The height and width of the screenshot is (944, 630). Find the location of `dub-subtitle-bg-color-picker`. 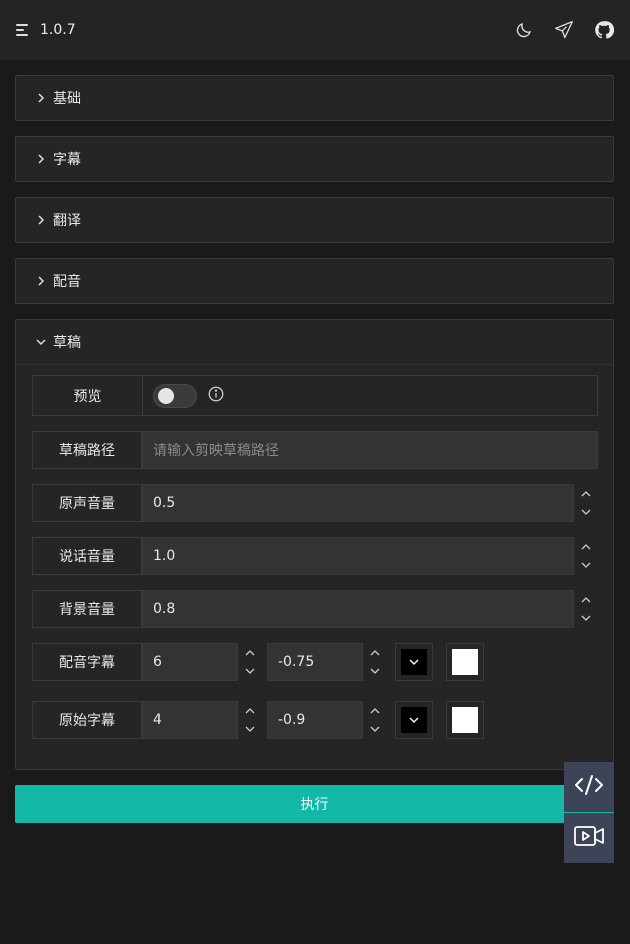

dub-subtitle-bg-color-picker is located at coordinates (465, 662).